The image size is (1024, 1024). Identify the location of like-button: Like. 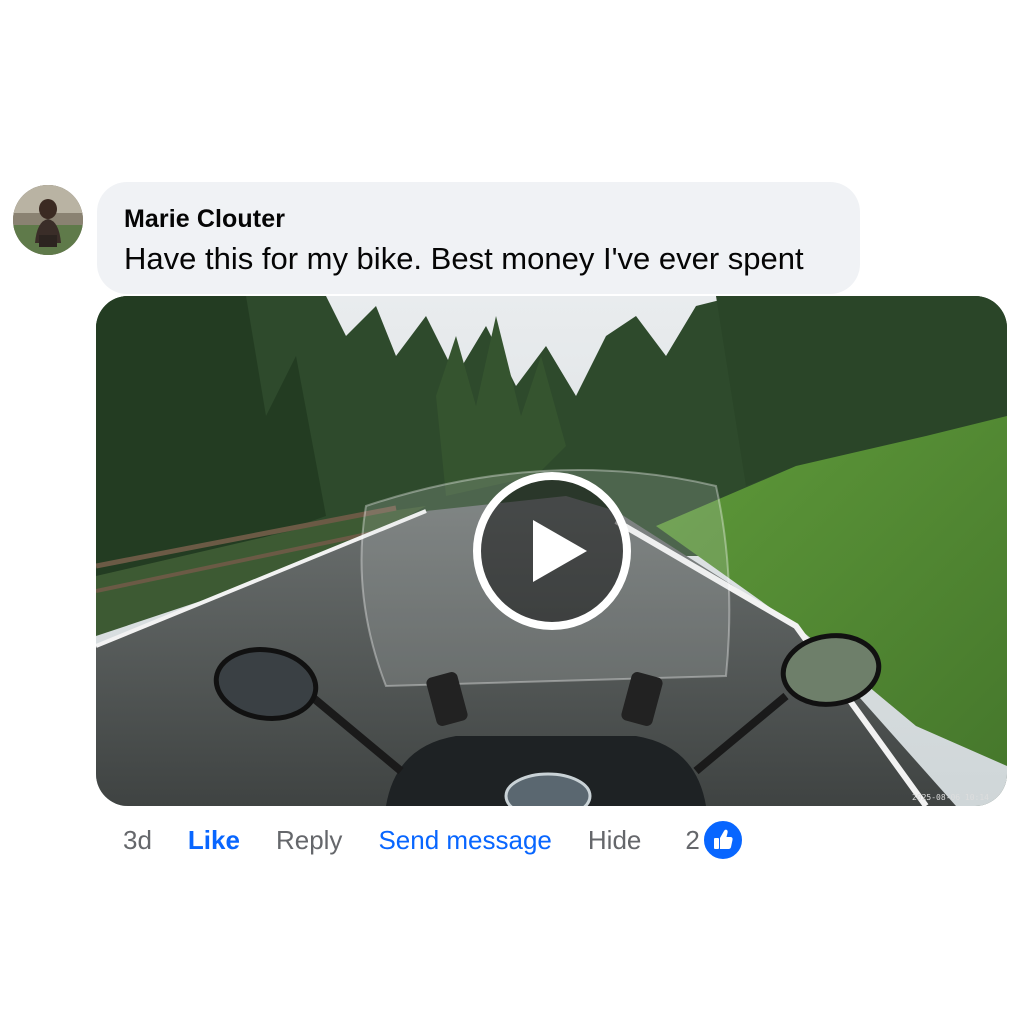
(214, 840).